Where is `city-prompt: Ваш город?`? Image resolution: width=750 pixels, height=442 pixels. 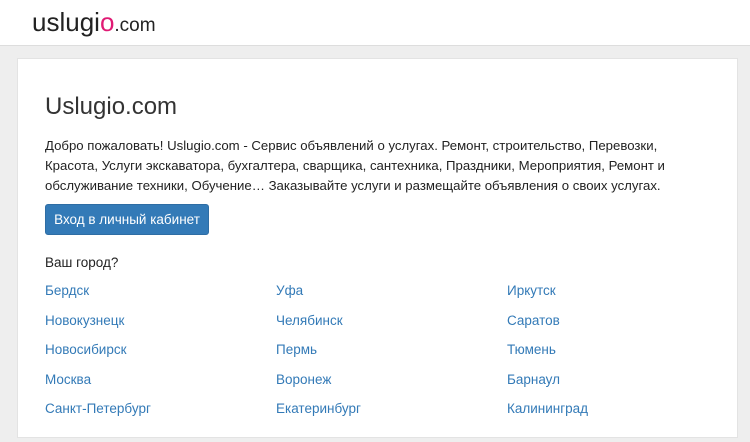 city-prompt: Ваш город? is located at coordinates (82, 262).